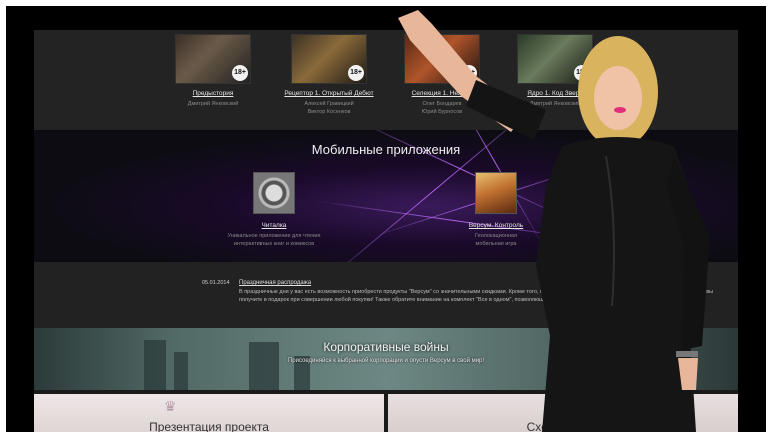 This screenshot has height=438, width=772. What do you see at coordinates (555, 93) in the screenshot?
I see `book-title-link: Ядро 1. Код Зверя` at bounding box center [555, 93].